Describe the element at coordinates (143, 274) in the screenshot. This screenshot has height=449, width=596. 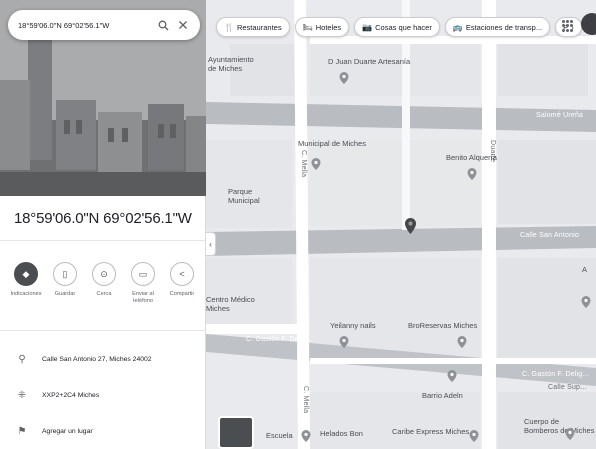
I see `phone-icon: ▭` at that location.